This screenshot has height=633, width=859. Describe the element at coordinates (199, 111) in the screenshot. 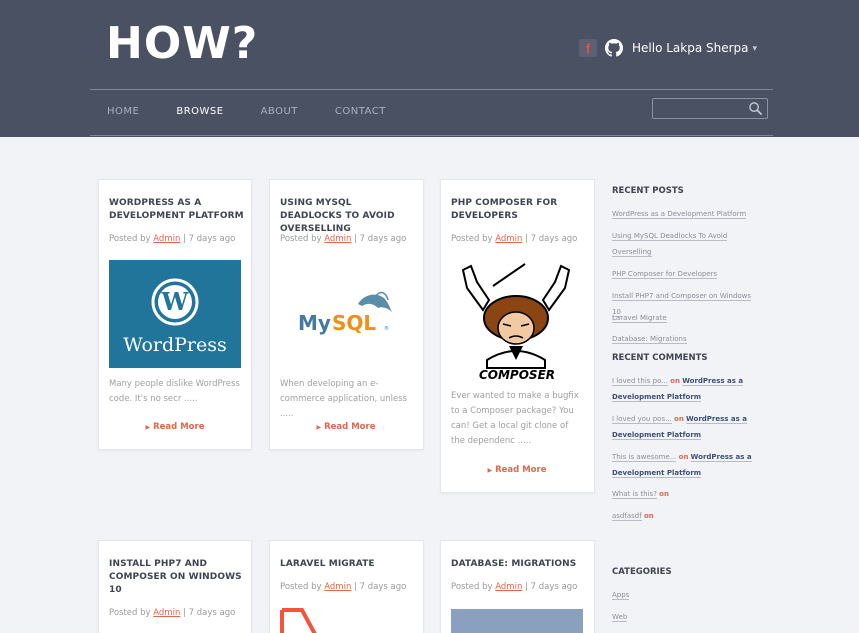

I see `nav-browse: BROWSE` at that location.